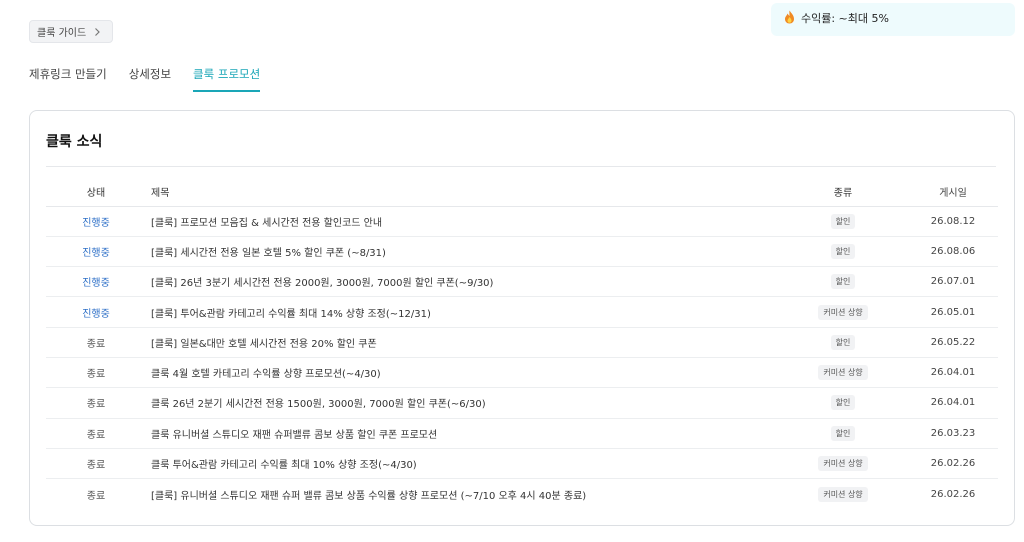 The height and width of the screenshot is (542, 1024). What do you see at coordinates (291, 314) in the screenshot?
I see `row-title-link: [클룩] 투어&관람 카테고리 수익률 최대 14% 상향 조정(~12/31)` at bounding box center [291, 314].